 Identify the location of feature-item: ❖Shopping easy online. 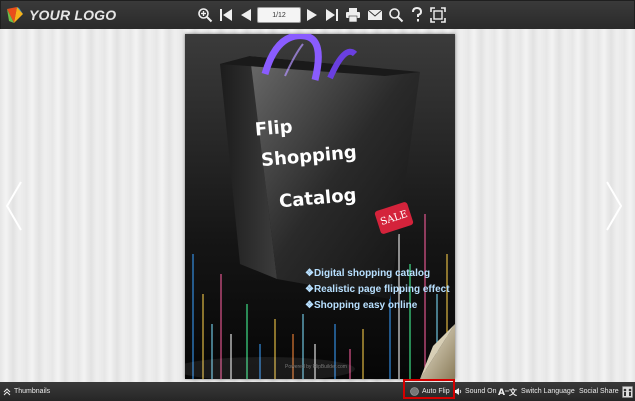
(361, 305).